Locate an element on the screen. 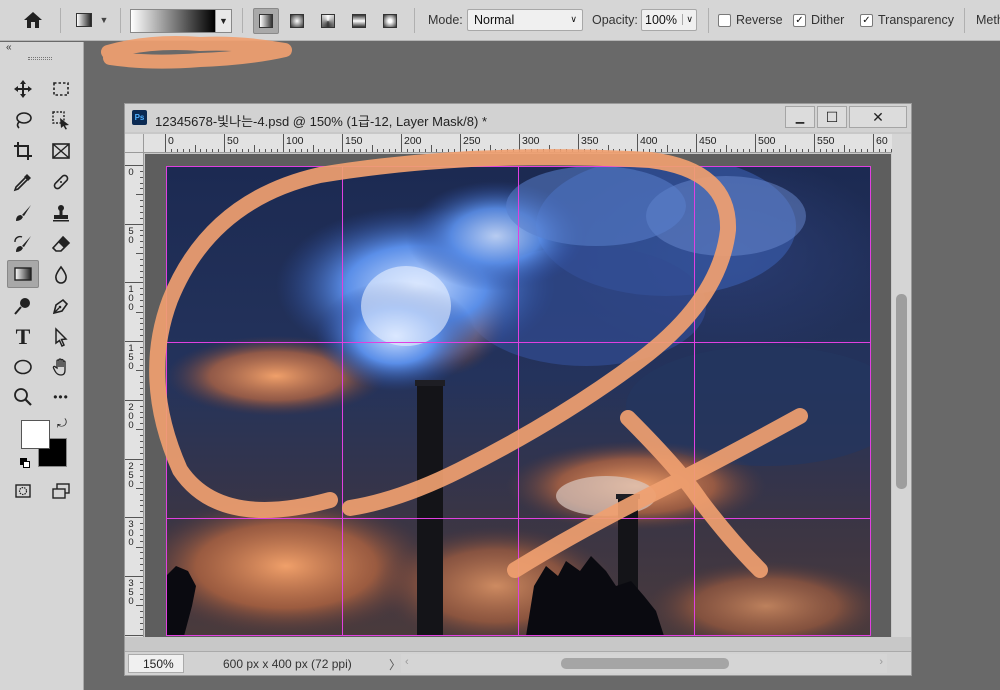  ruler-label: 0 is located at coordinates (131, 172).